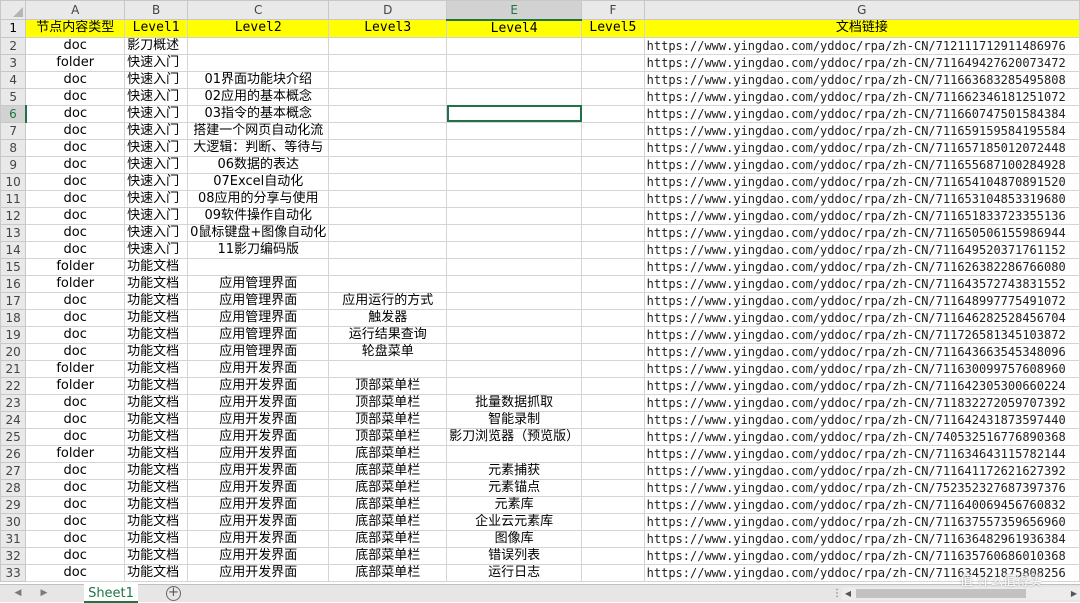  Describe the element at coordinates (13, 368) in the screenshot. I see `row-header: 21` at that location.